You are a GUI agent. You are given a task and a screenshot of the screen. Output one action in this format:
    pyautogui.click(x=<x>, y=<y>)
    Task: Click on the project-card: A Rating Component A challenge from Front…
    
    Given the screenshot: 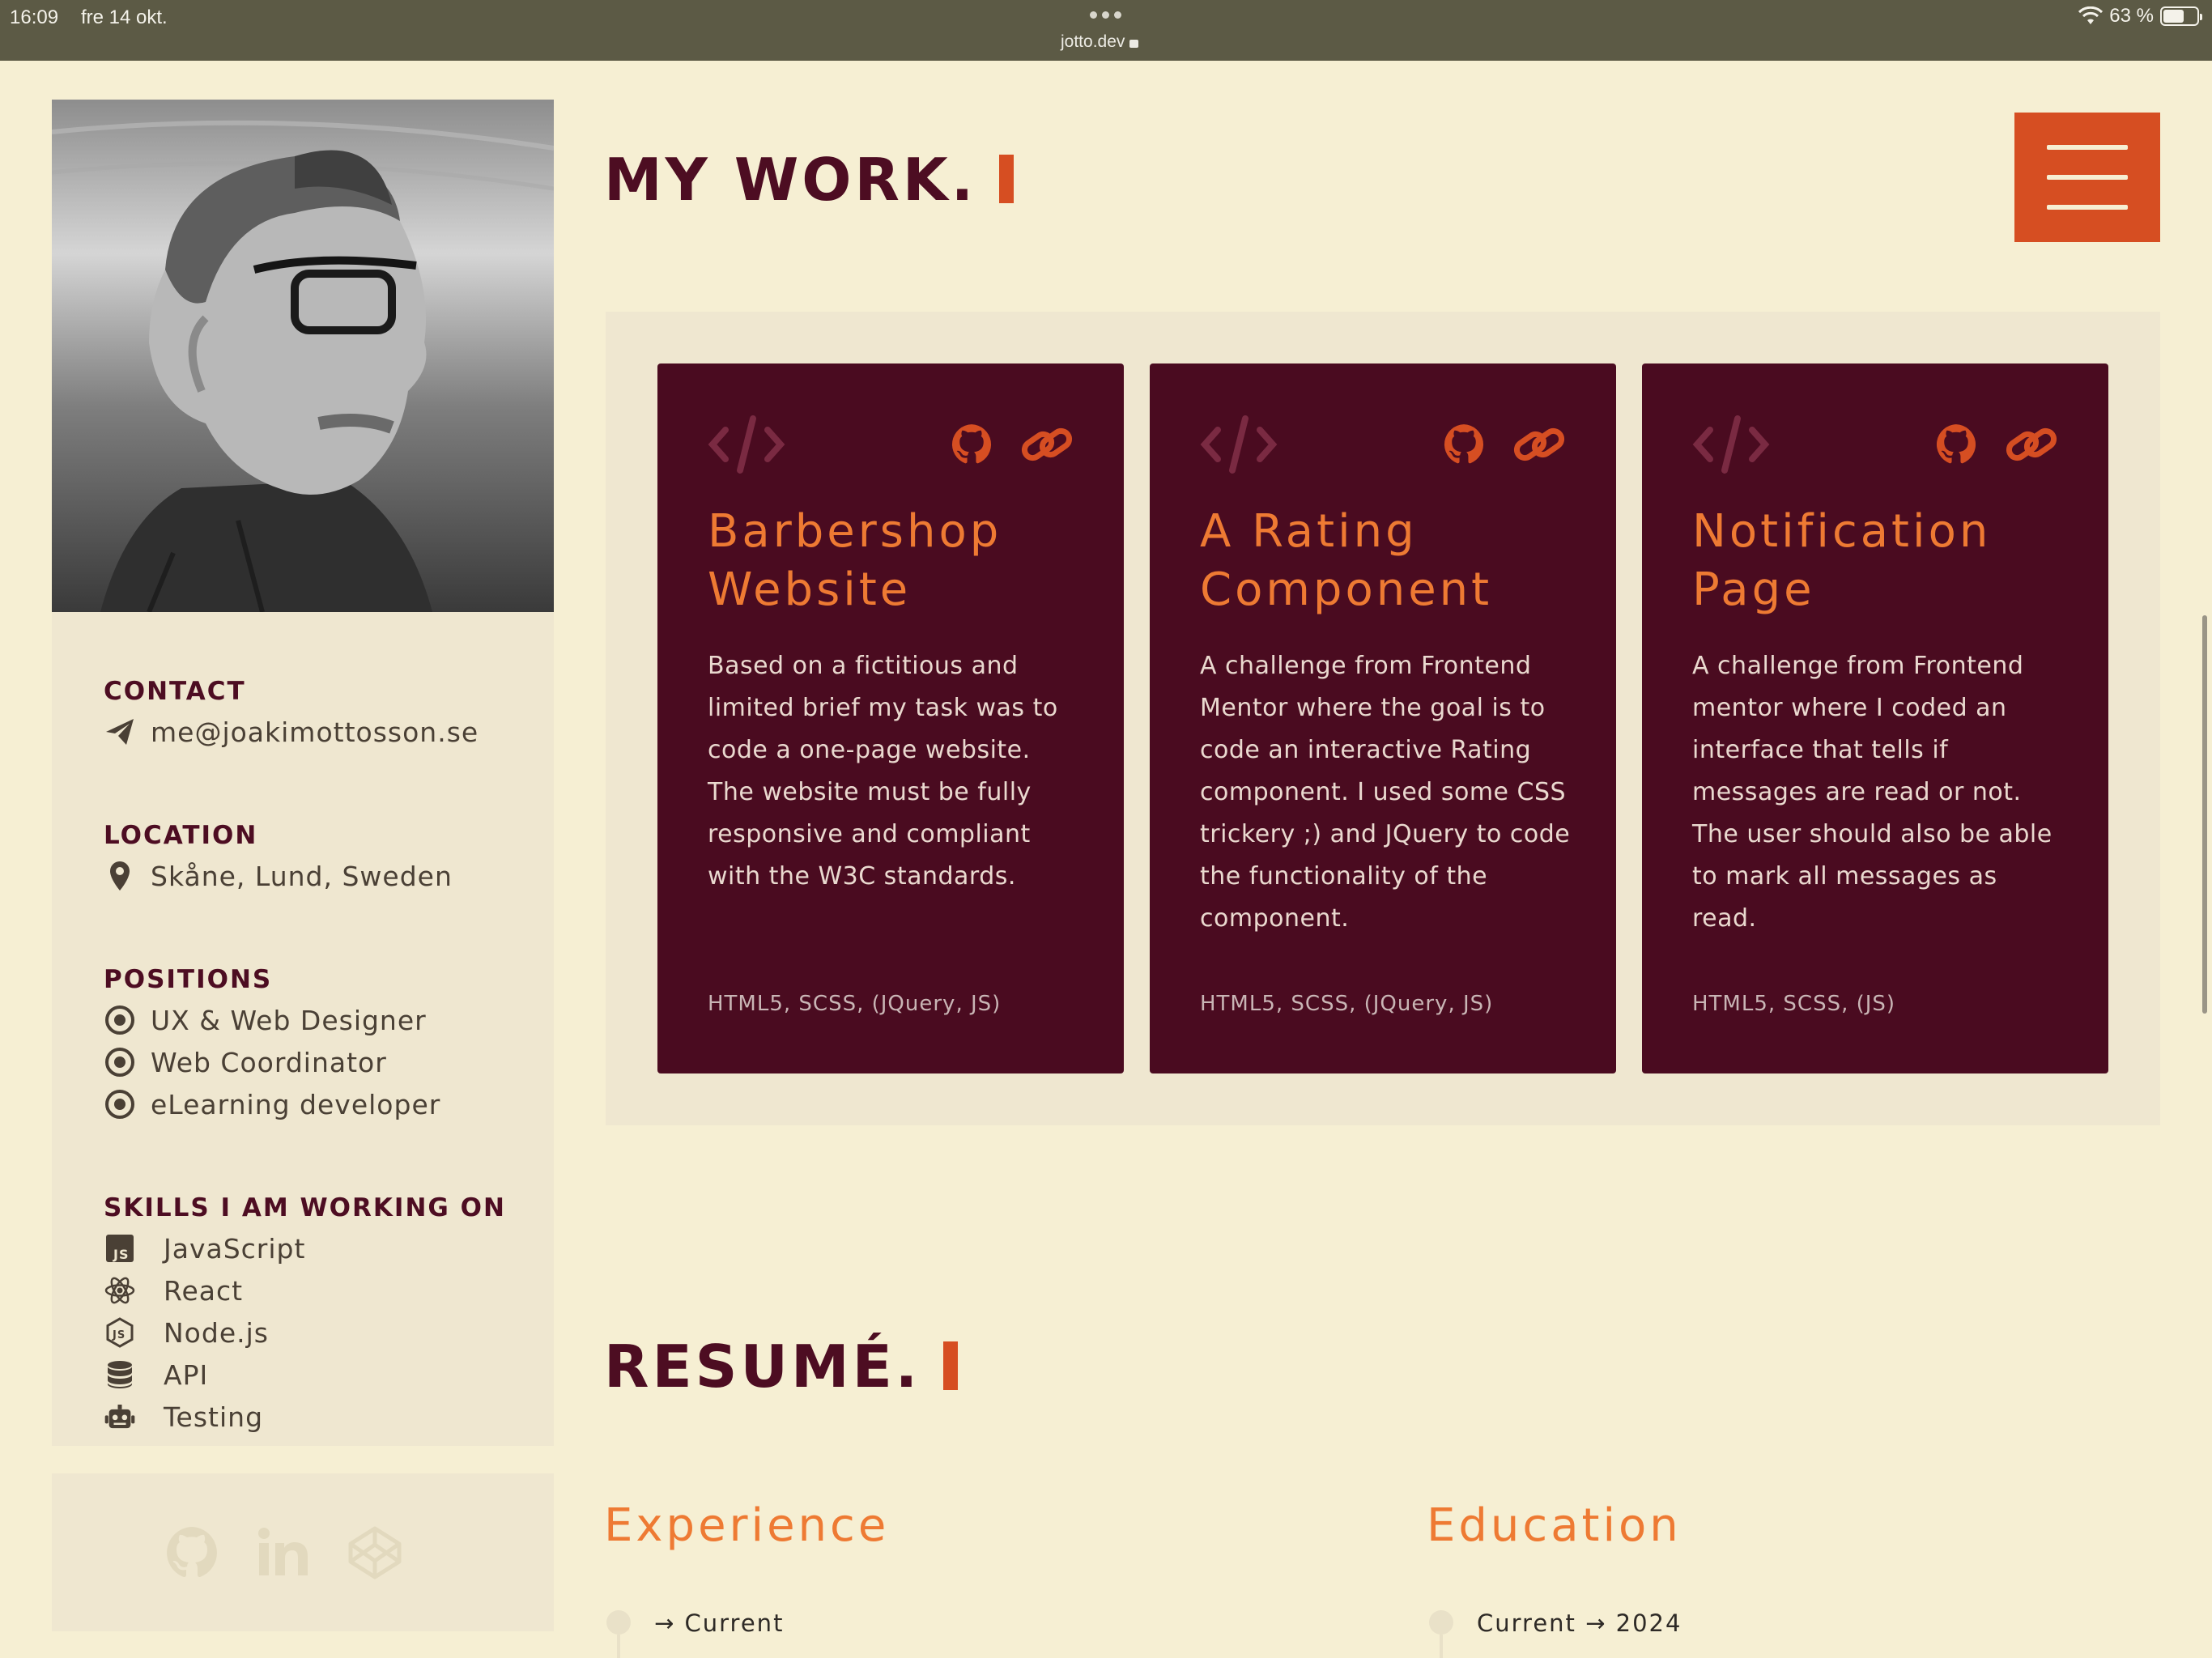 What is the action you would take?
    pyautogui.click(x=1383, y=718)
    